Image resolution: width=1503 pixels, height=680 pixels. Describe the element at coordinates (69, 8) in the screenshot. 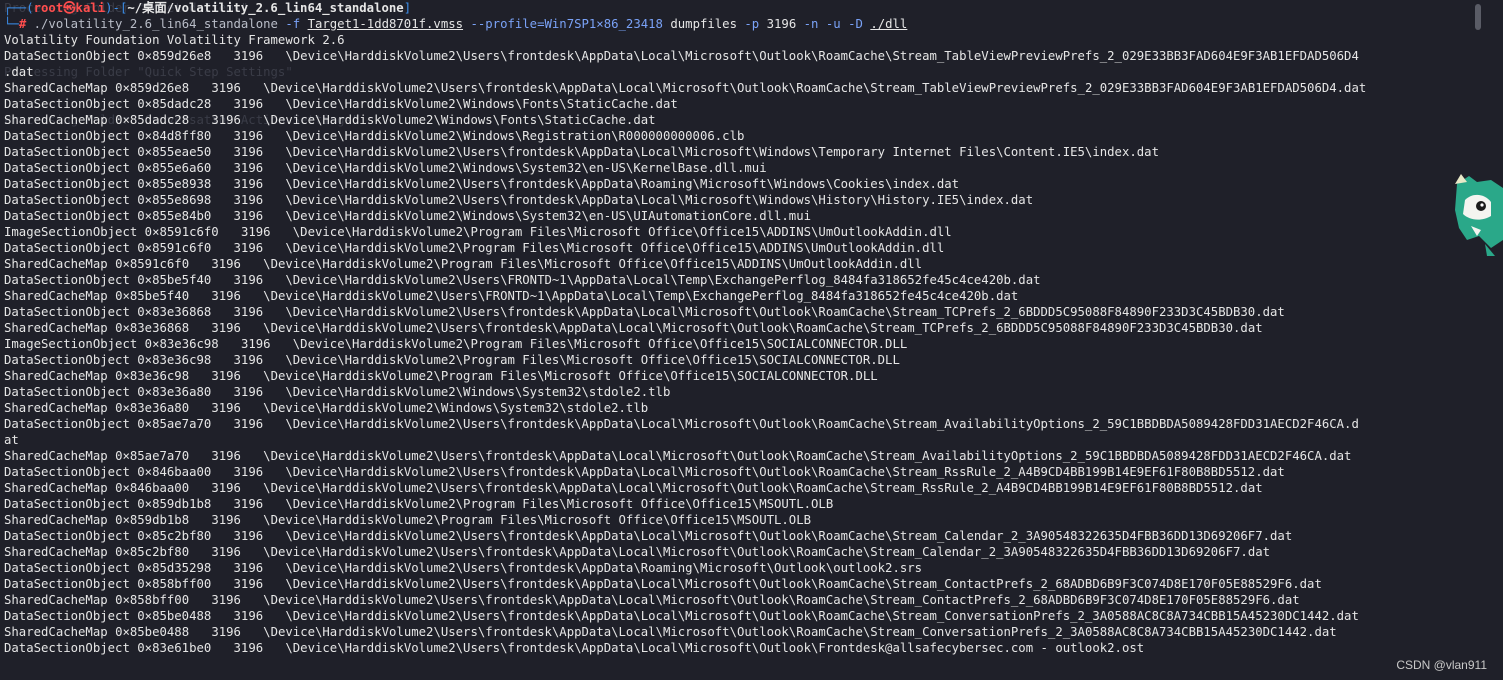

I see `prompt-user: root㉿kali` at that location.